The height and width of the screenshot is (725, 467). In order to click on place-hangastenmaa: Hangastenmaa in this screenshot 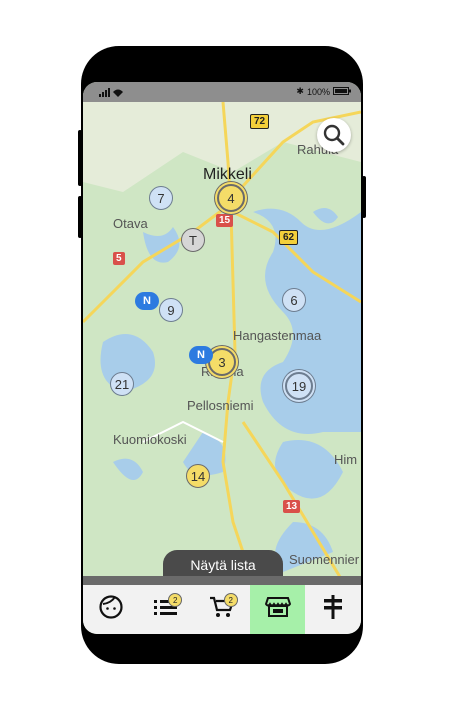, I will do `click(277, 335)`.